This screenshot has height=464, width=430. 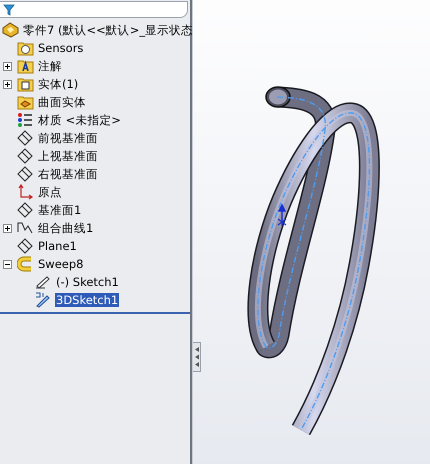 I want to click on filter-icon, so click(x=9, y=10).